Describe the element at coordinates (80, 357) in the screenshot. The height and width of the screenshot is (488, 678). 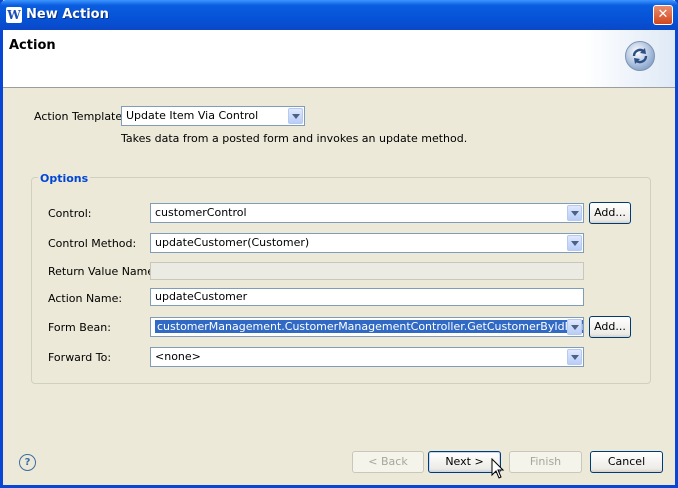
I see `forward-to-label: Forward To:` at that location.